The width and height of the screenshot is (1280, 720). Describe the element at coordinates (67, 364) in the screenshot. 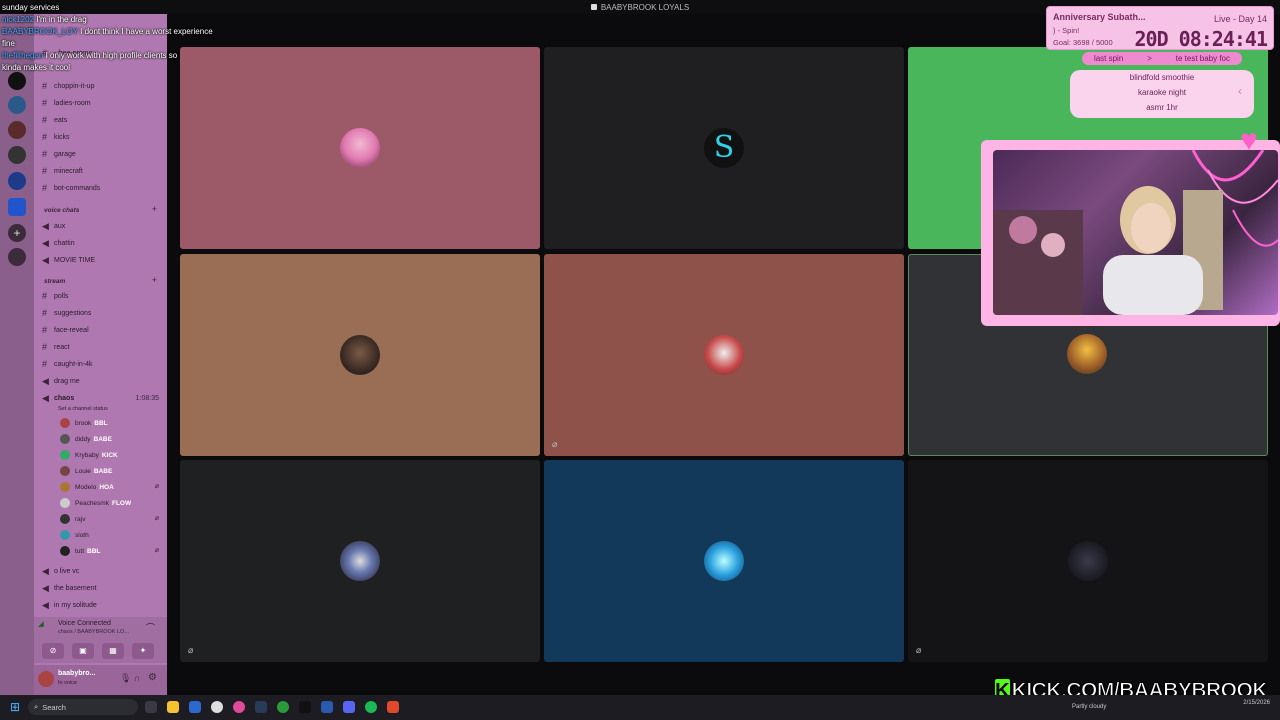

I see `channel-item: # caught-in-4k` at that location.